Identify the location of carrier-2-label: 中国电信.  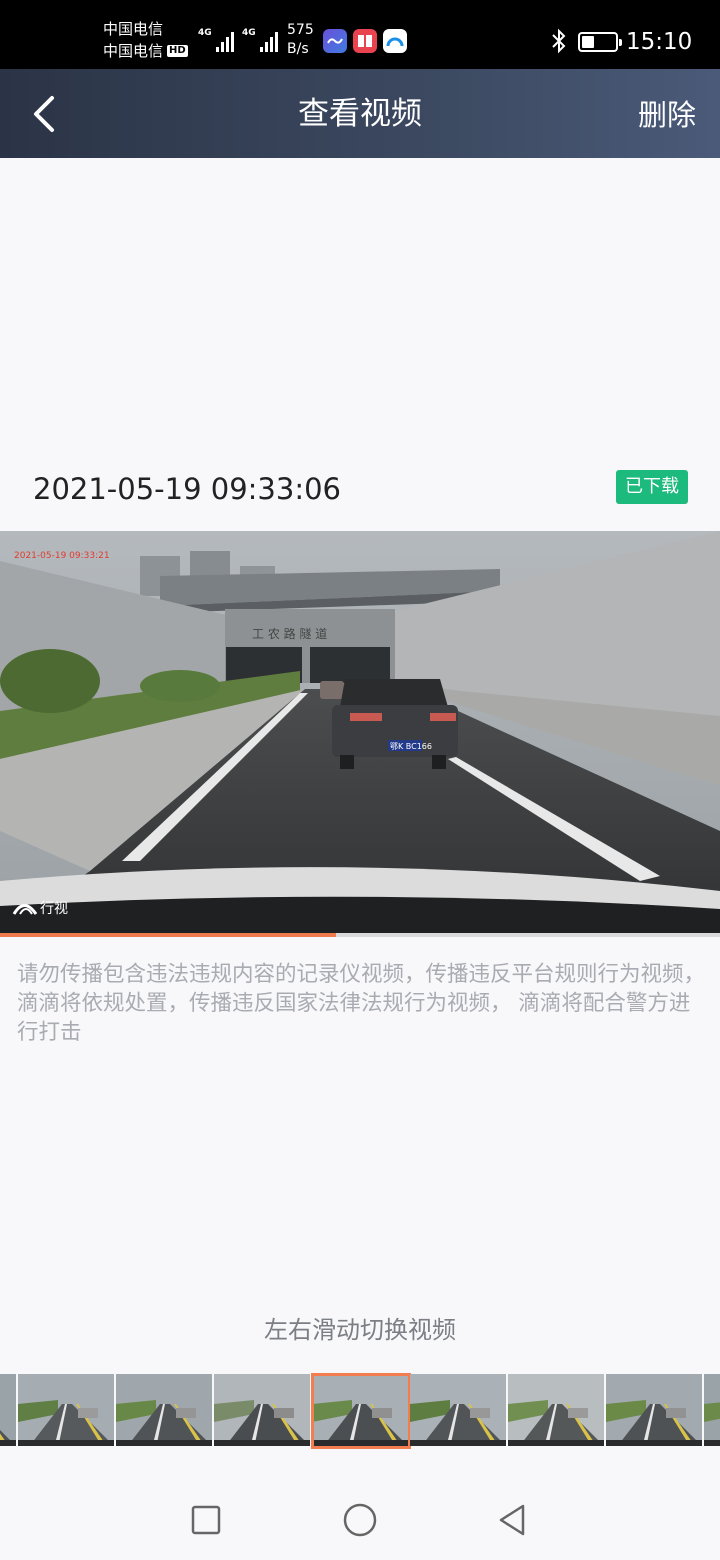
(133, 51).